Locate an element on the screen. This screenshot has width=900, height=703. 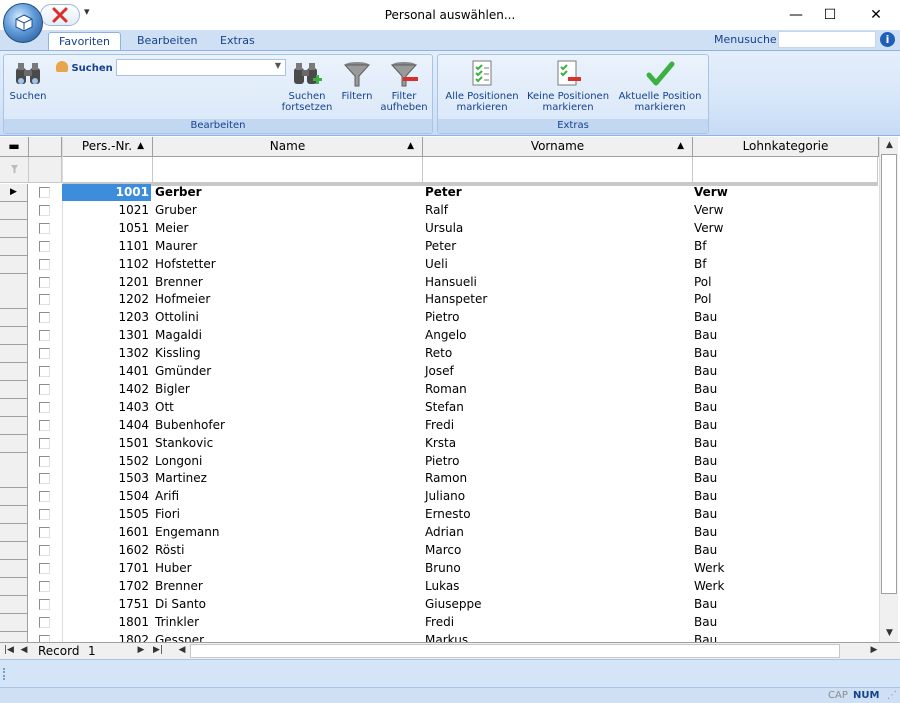
table-row: 1751 Di Santo Giuseppe Bau is located at coordinates (439, 604).